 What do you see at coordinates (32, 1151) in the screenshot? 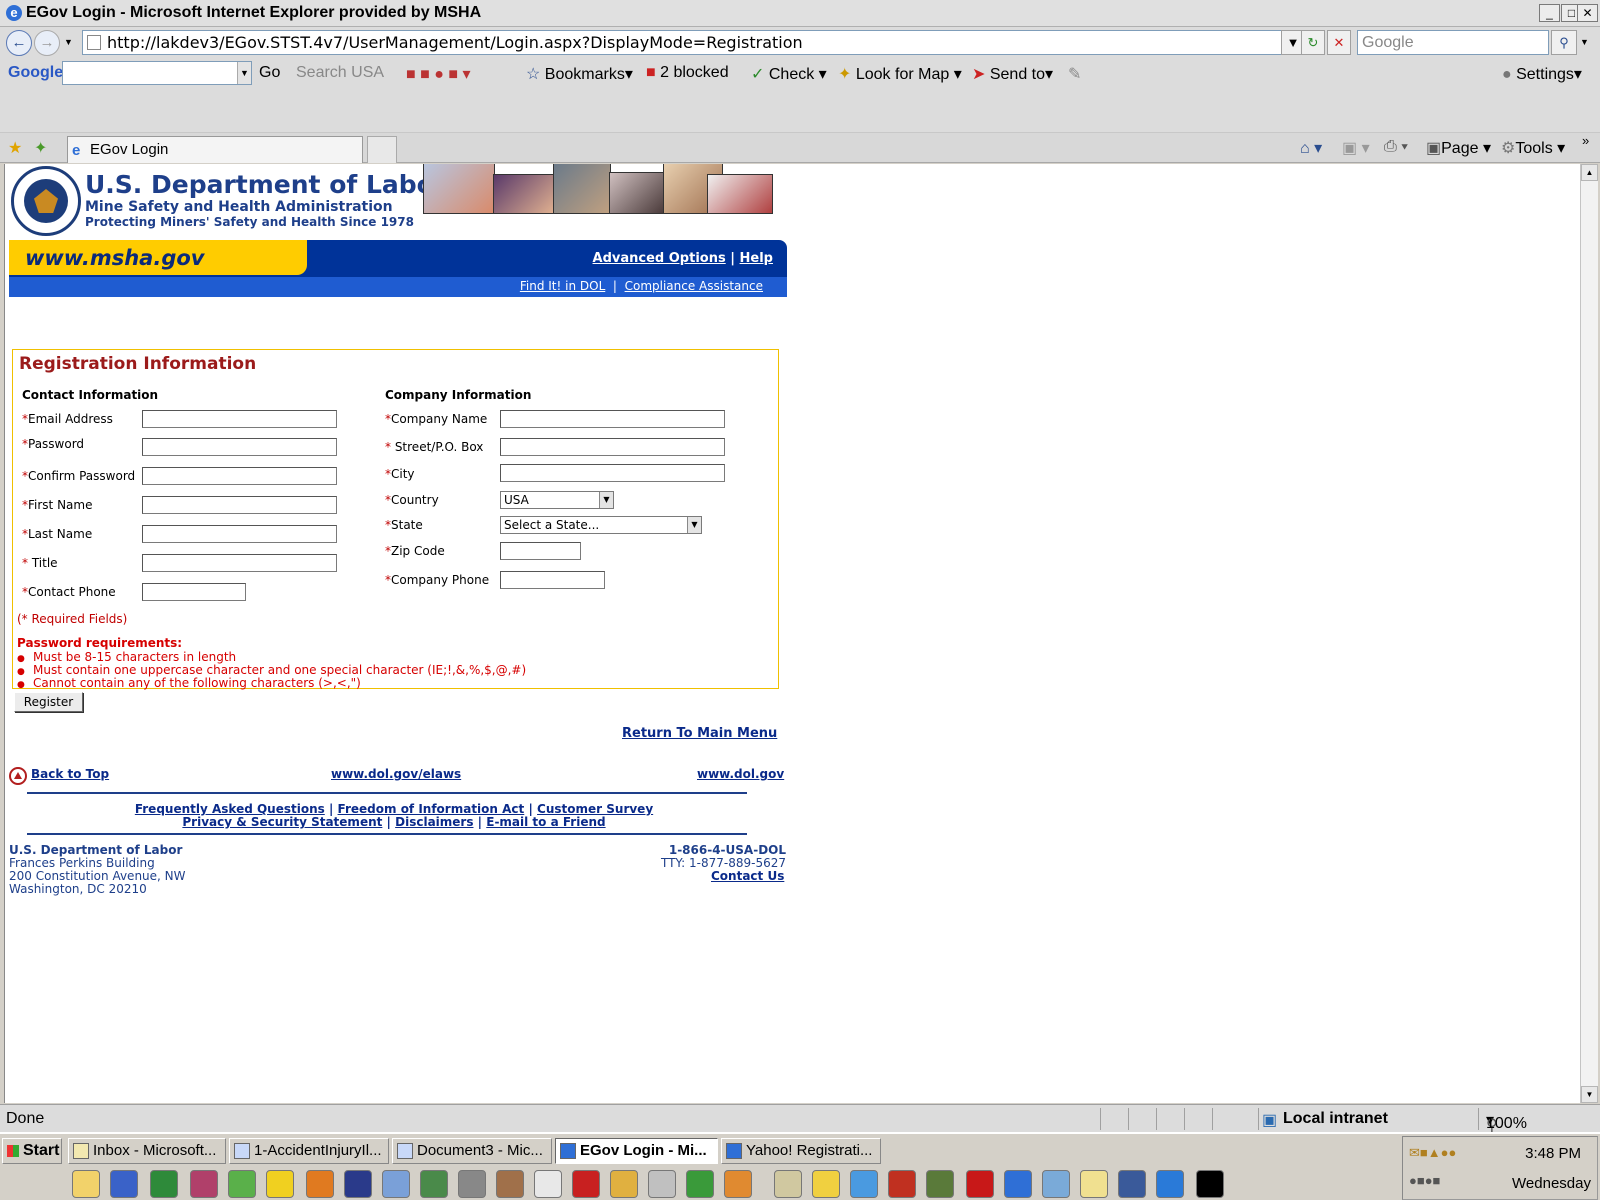
I see `start-button: Start` at bounding box center [32, 1151].